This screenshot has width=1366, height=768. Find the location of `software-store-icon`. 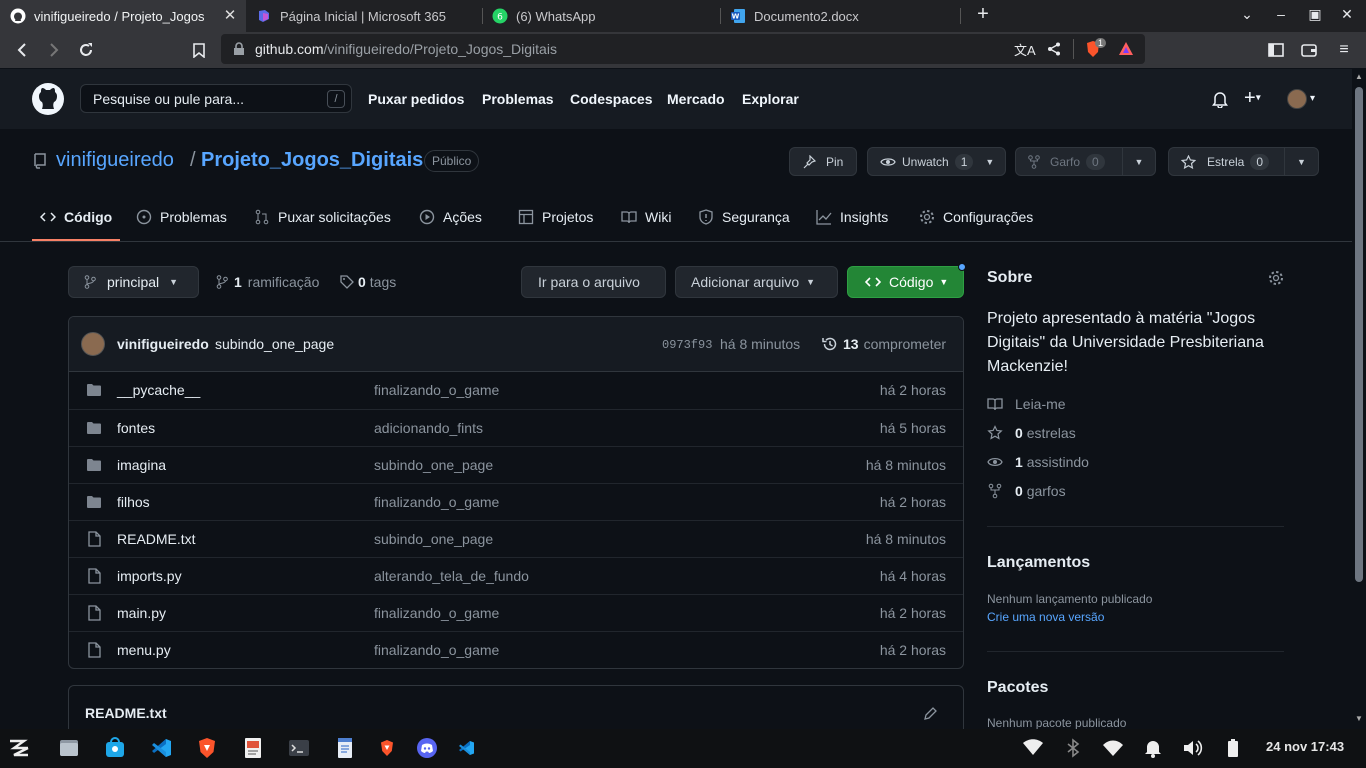

software-store-icon is located at coordinates (115, 748).